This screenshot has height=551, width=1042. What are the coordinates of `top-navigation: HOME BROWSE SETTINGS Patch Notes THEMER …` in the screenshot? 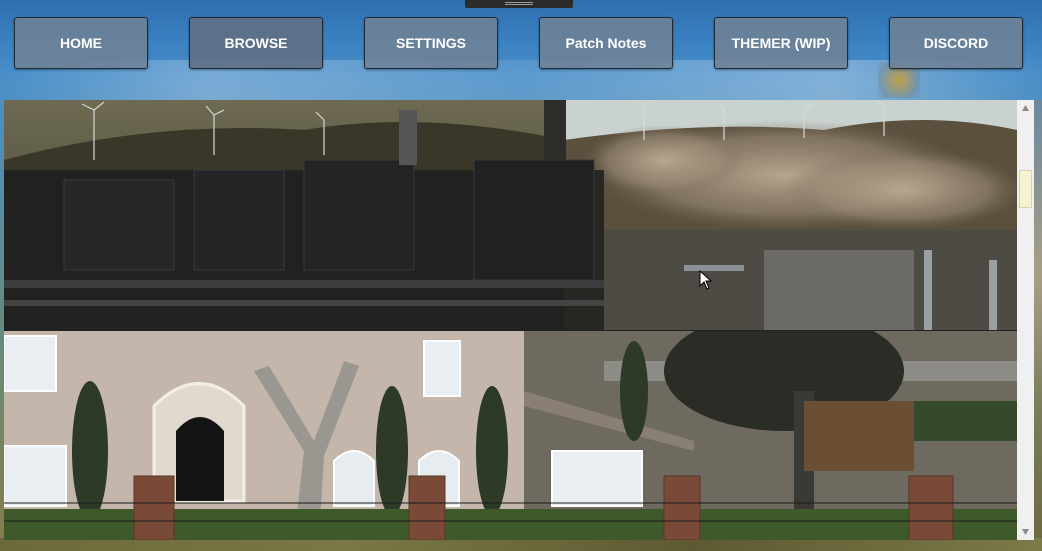 It's located at (521, 40).